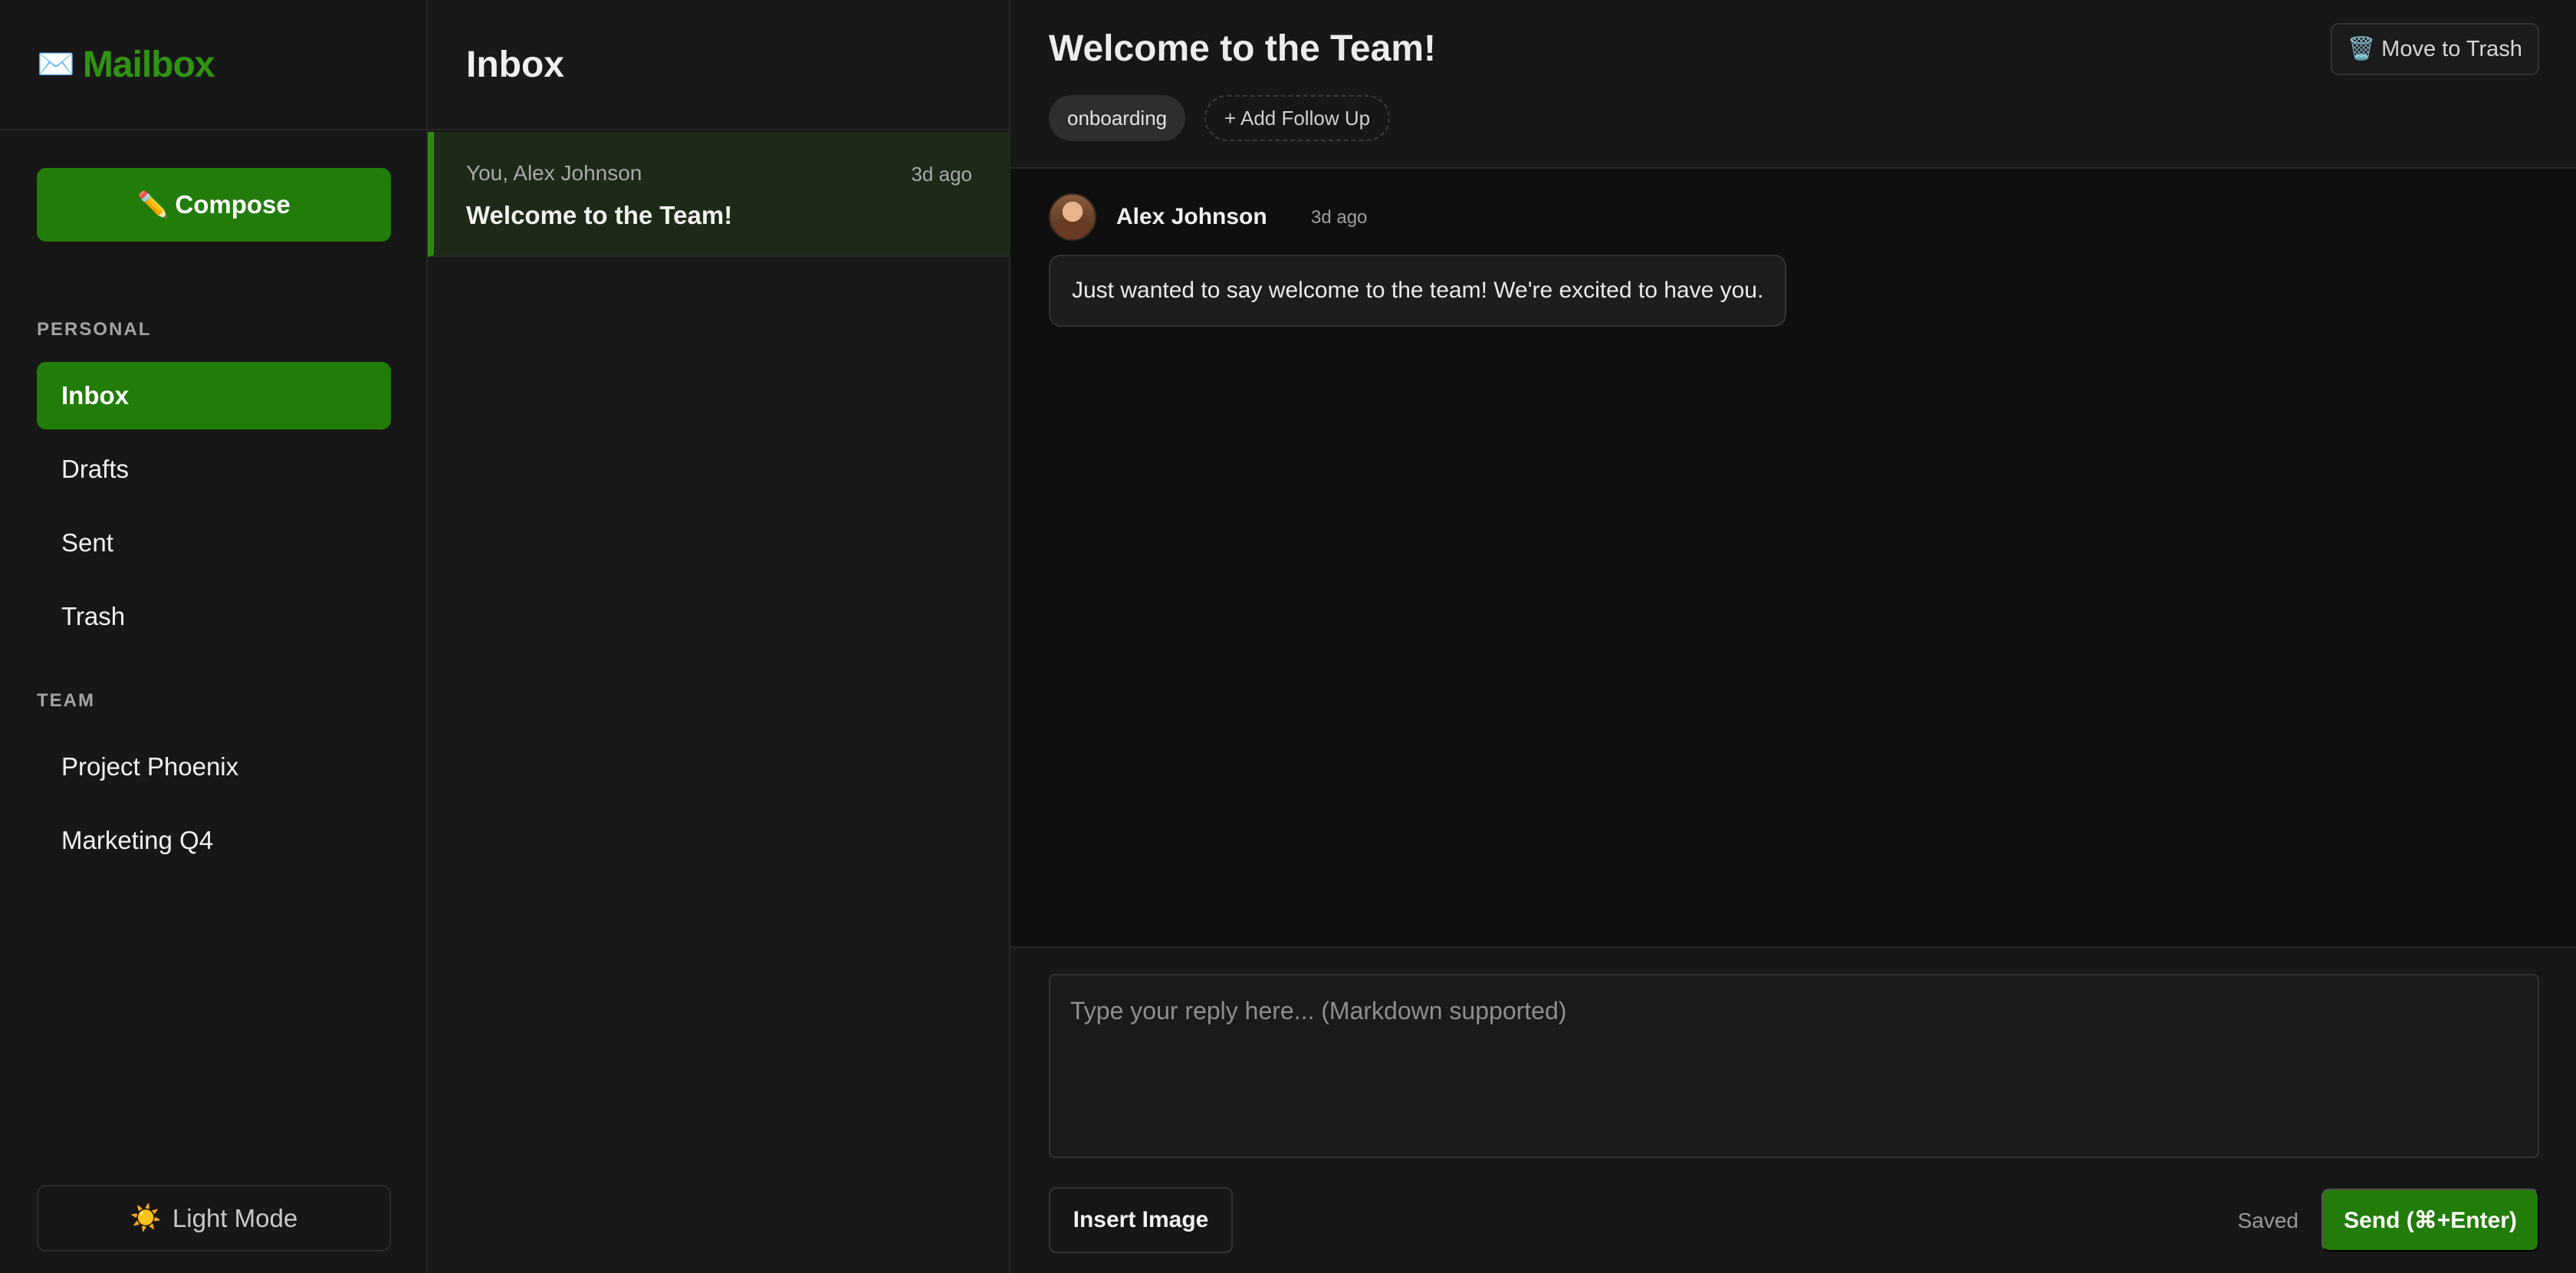  What do you see at coordinates (148, 64) in the screenshot?
I see `brand-title: Mailbox` at bounding box center [148, 64].